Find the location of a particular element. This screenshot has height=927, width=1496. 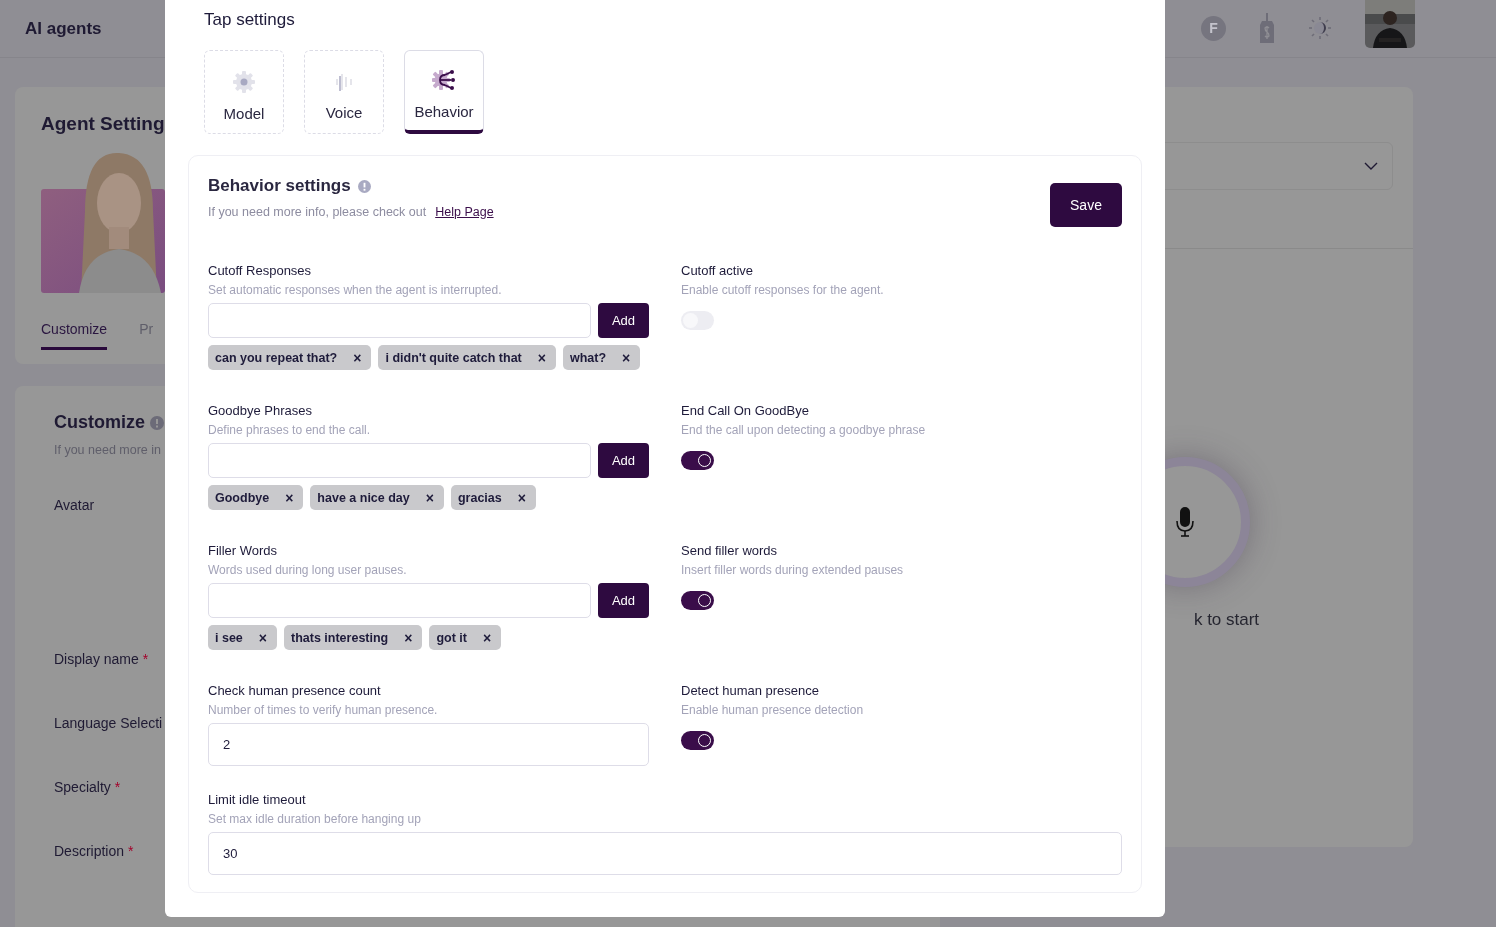

setting-description: Words used during long user pauses. is located at coordinates (307, 570).